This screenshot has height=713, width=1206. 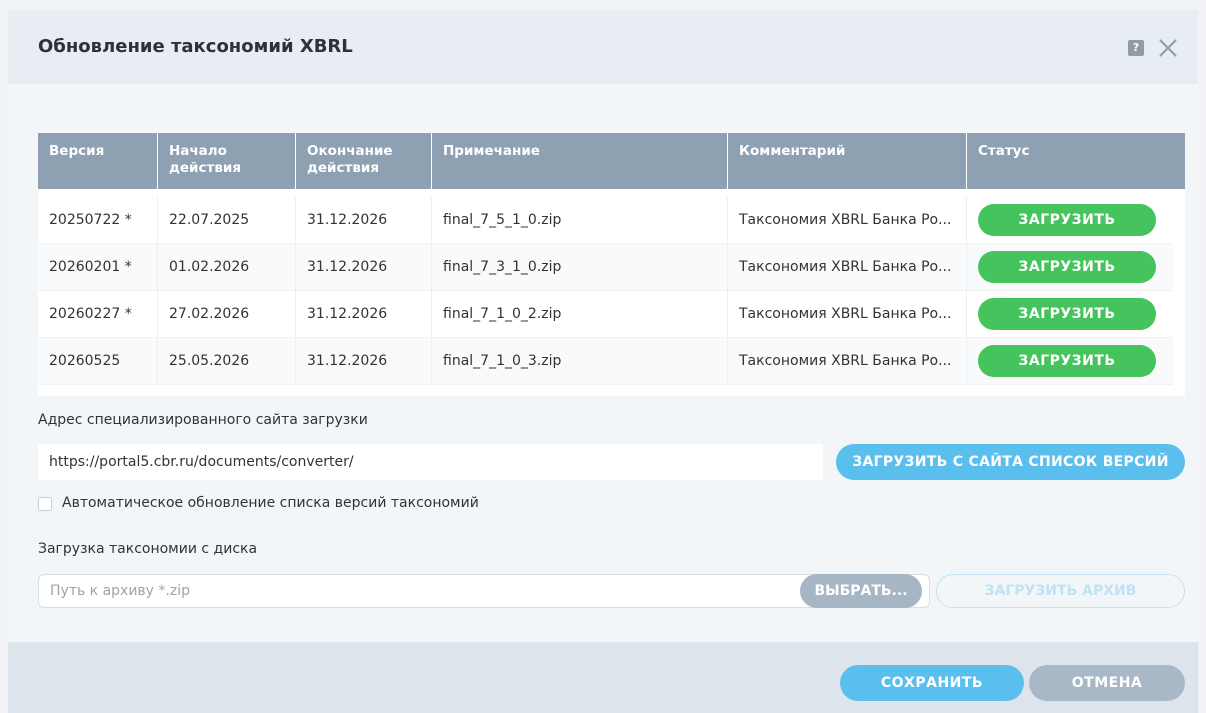 I want to click on cell-start: 25.05.2026, so click(x=227, y=361).